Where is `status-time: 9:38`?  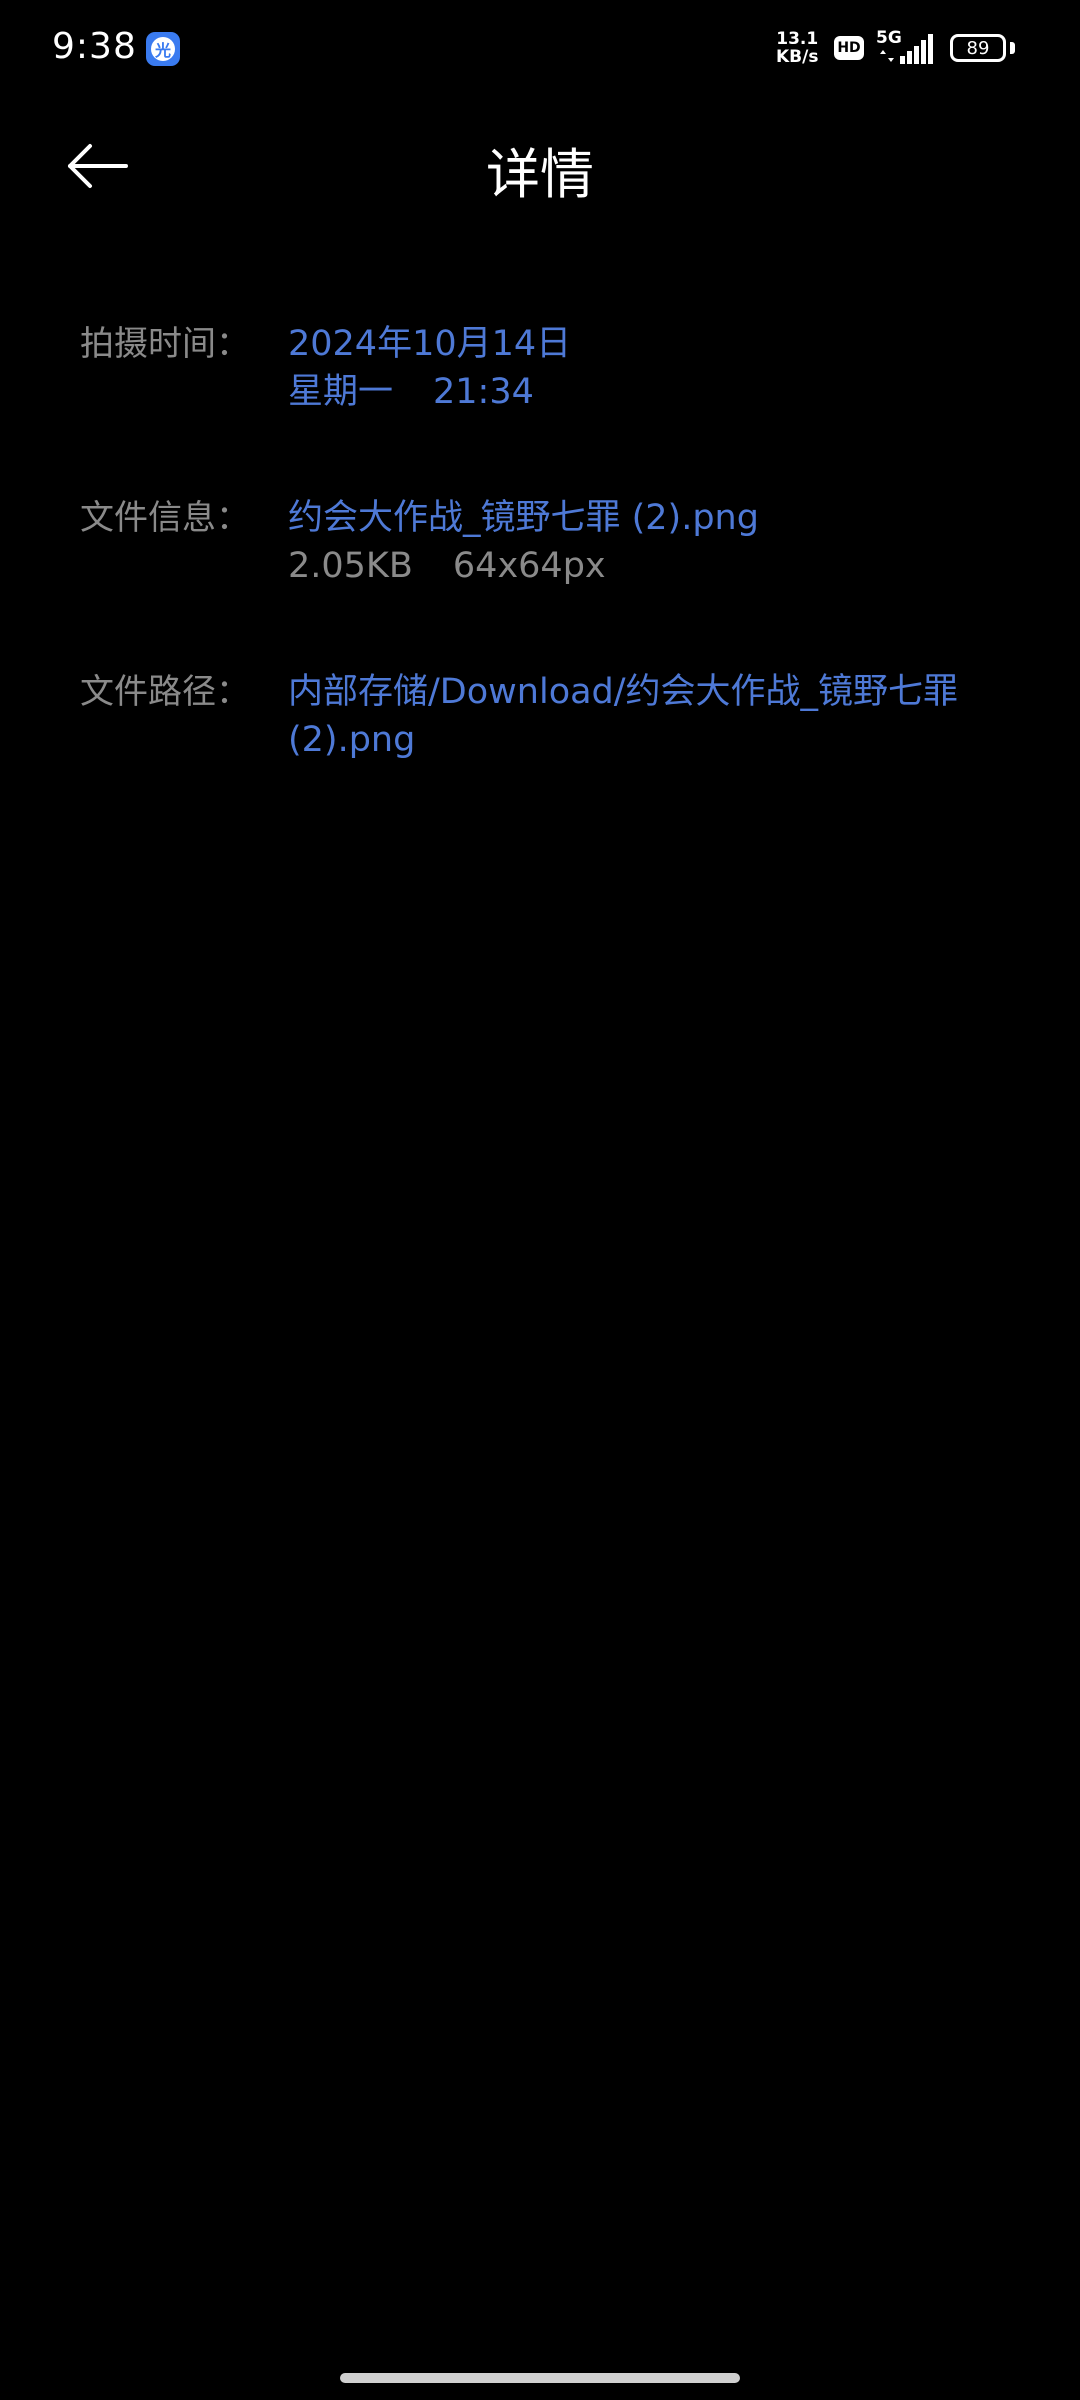 status-time: 9:38 is located at coordinates (94, 46).